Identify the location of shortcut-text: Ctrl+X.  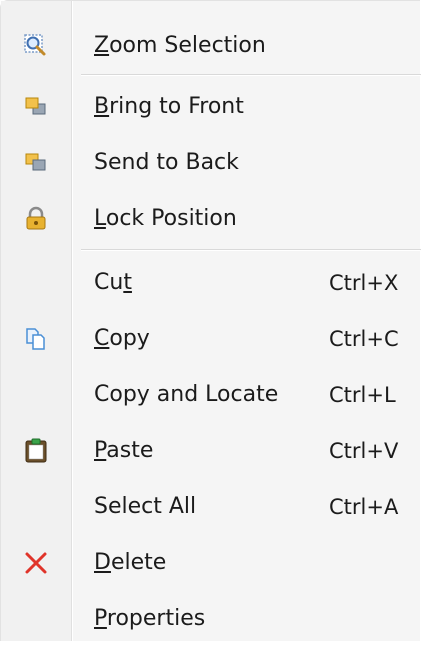
(364, 283).